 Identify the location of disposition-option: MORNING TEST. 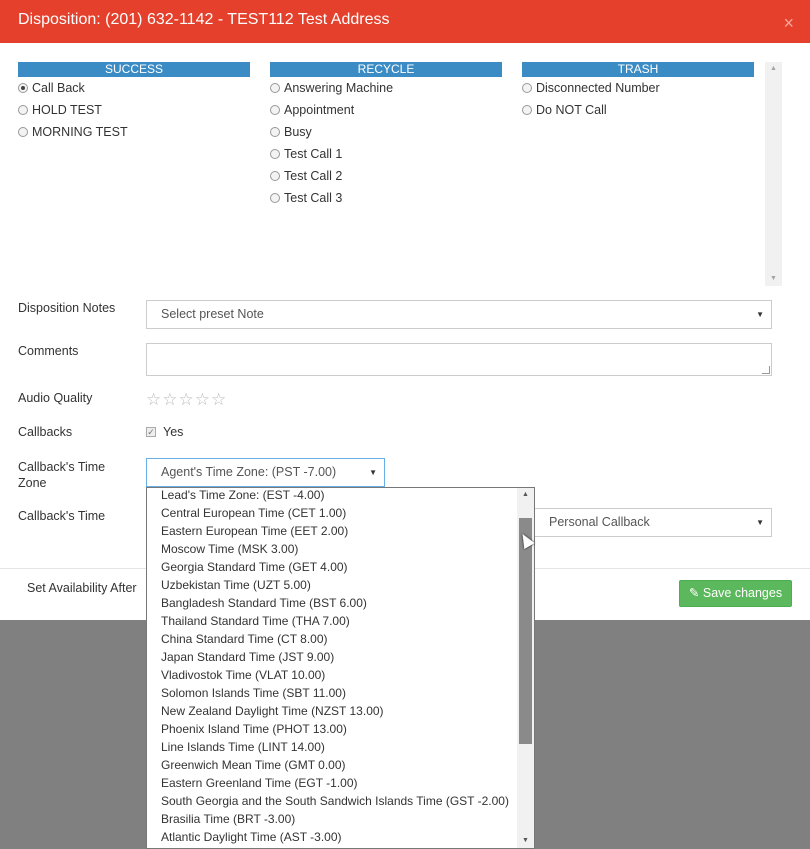
(73, 132).